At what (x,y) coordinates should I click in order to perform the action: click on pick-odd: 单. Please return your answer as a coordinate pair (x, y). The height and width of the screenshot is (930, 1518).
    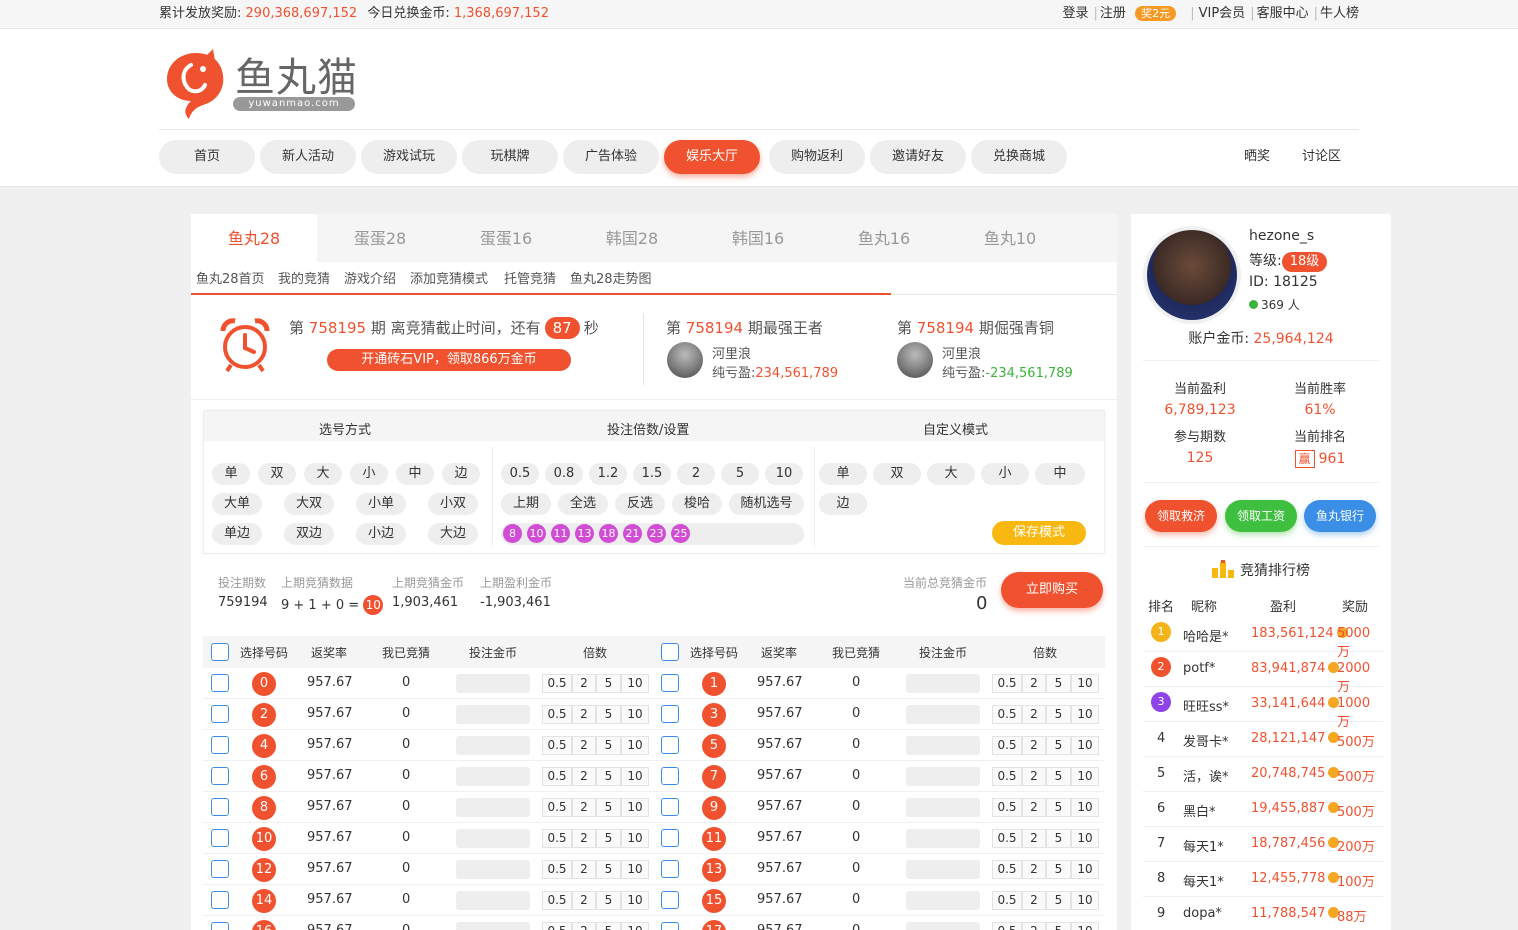
    Looking at the image, I should click on (231, 474).